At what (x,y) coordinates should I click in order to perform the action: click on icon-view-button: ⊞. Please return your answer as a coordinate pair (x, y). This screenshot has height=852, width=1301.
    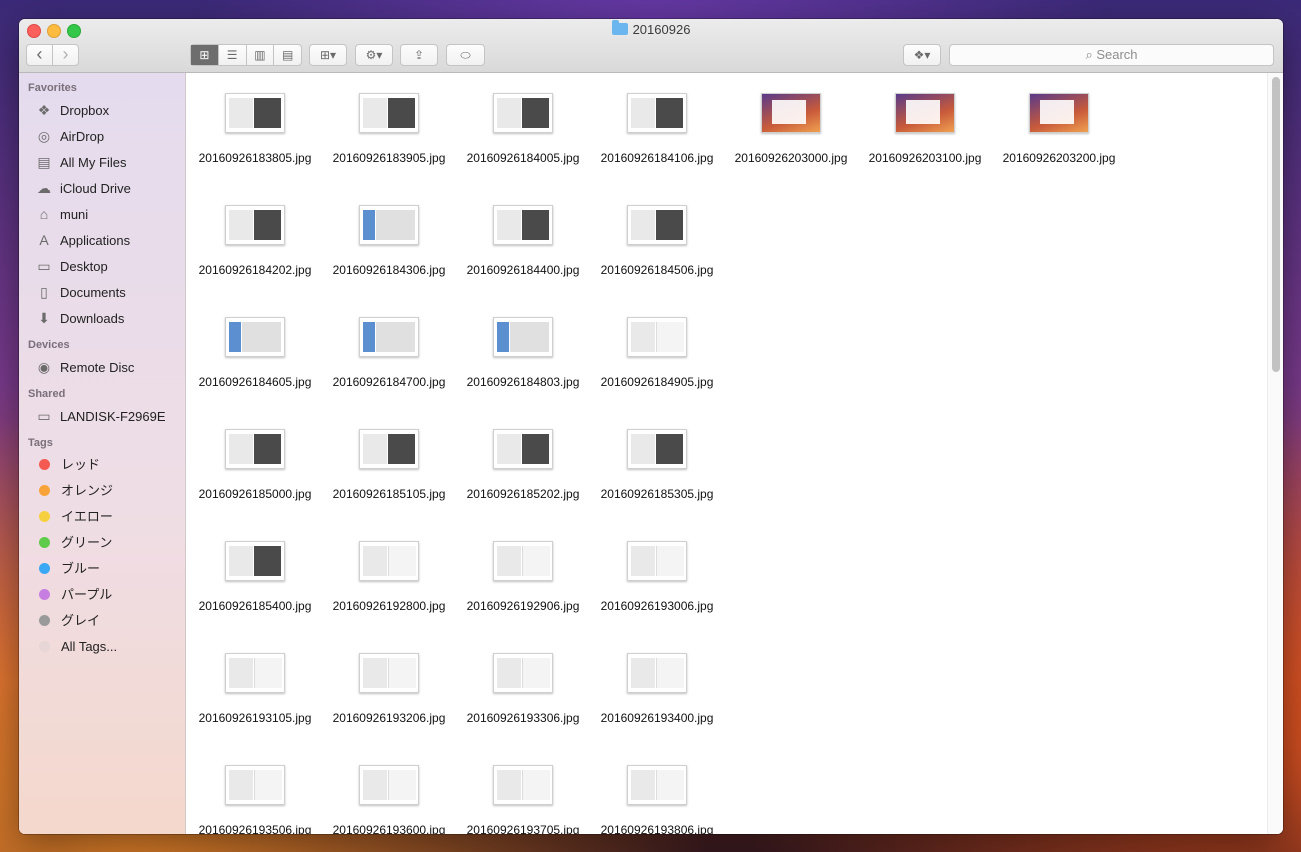
    Looking at the image, I should click on (205, 55).